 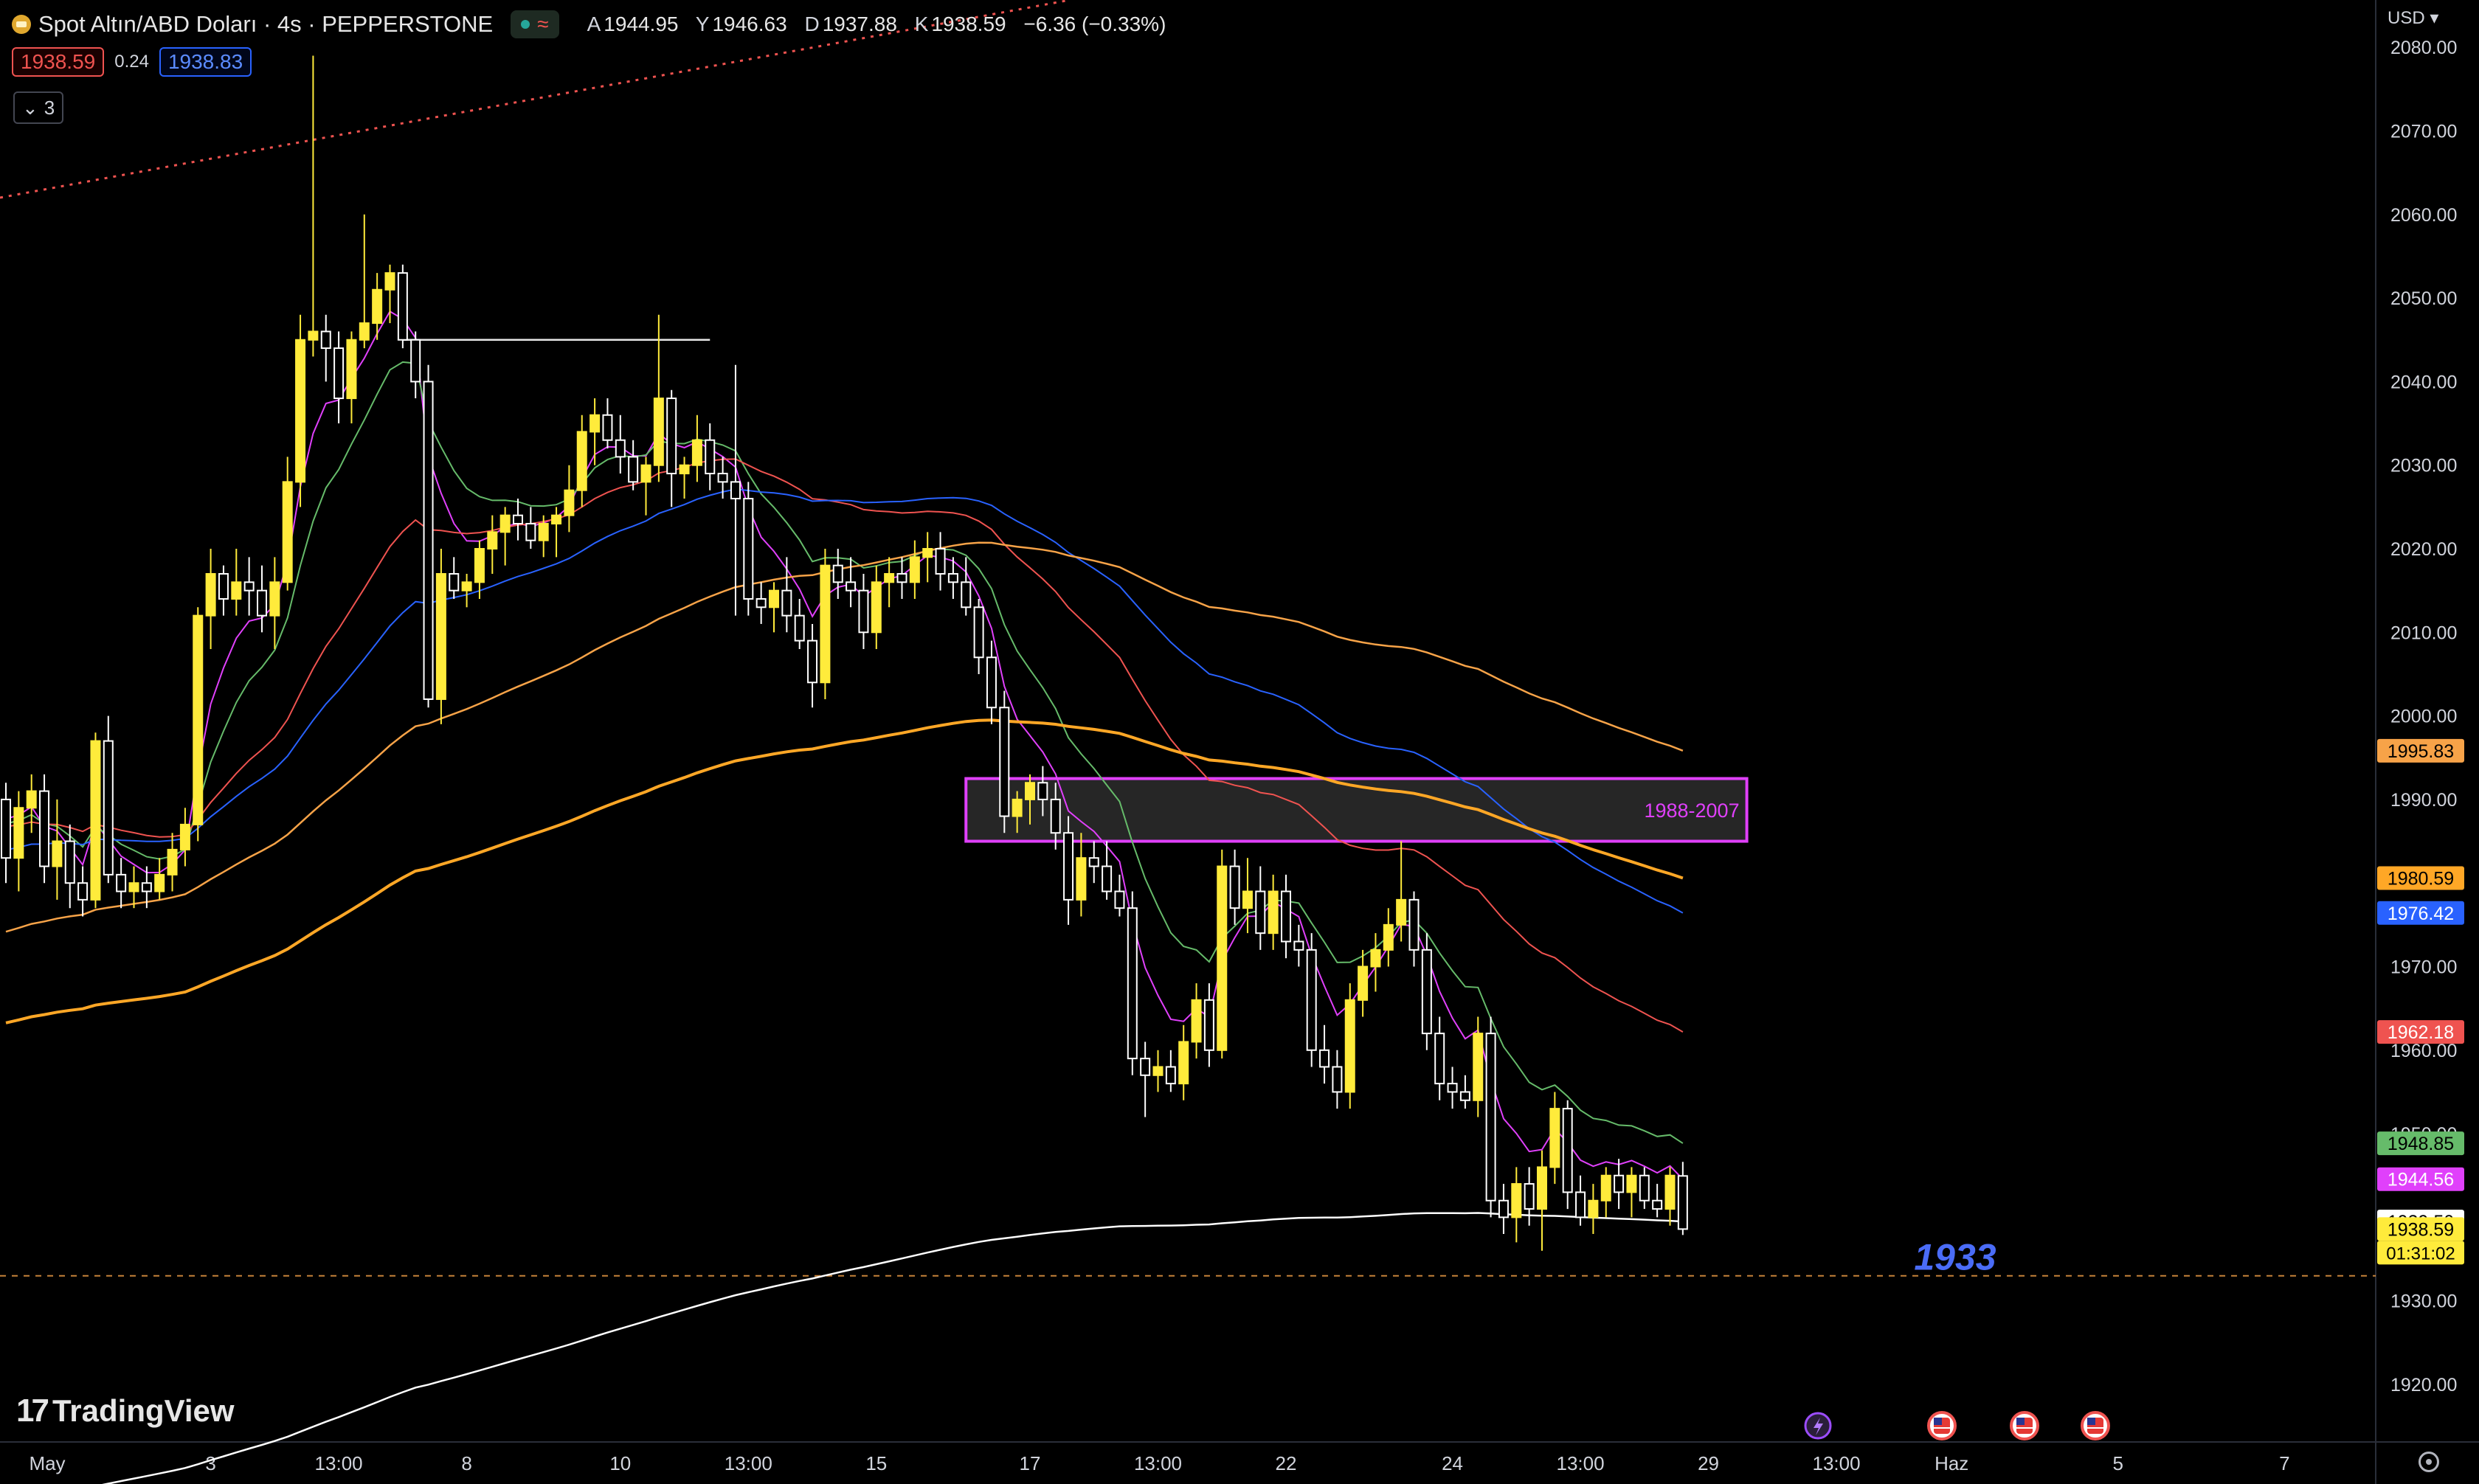 I want to click on flag-canton, so click(x=1938, y=1421).